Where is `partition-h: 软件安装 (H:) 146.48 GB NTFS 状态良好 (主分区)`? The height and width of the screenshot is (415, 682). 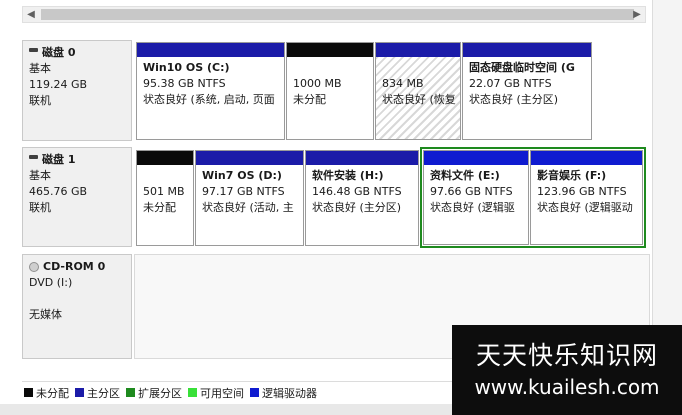
partition-h: 软件安装 (H:) 146.48 GB NTFS 状态良好 (主分区) is located at coordinates (362, 198).